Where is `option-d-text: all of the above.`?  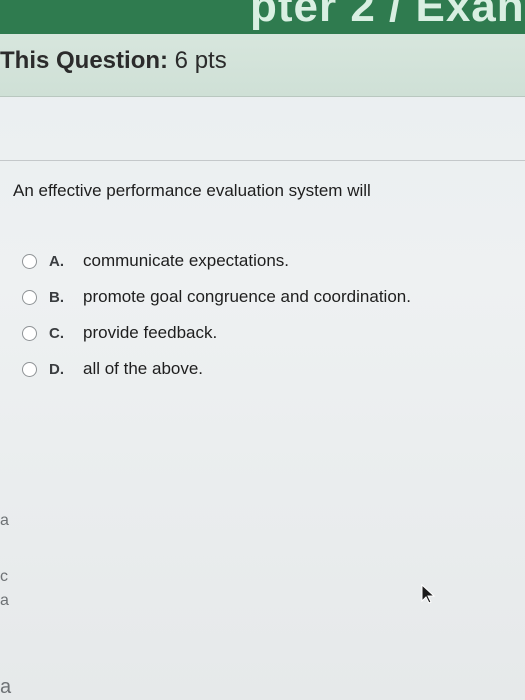
option-d-text: all of the above. is located at coordinates (143, 368).